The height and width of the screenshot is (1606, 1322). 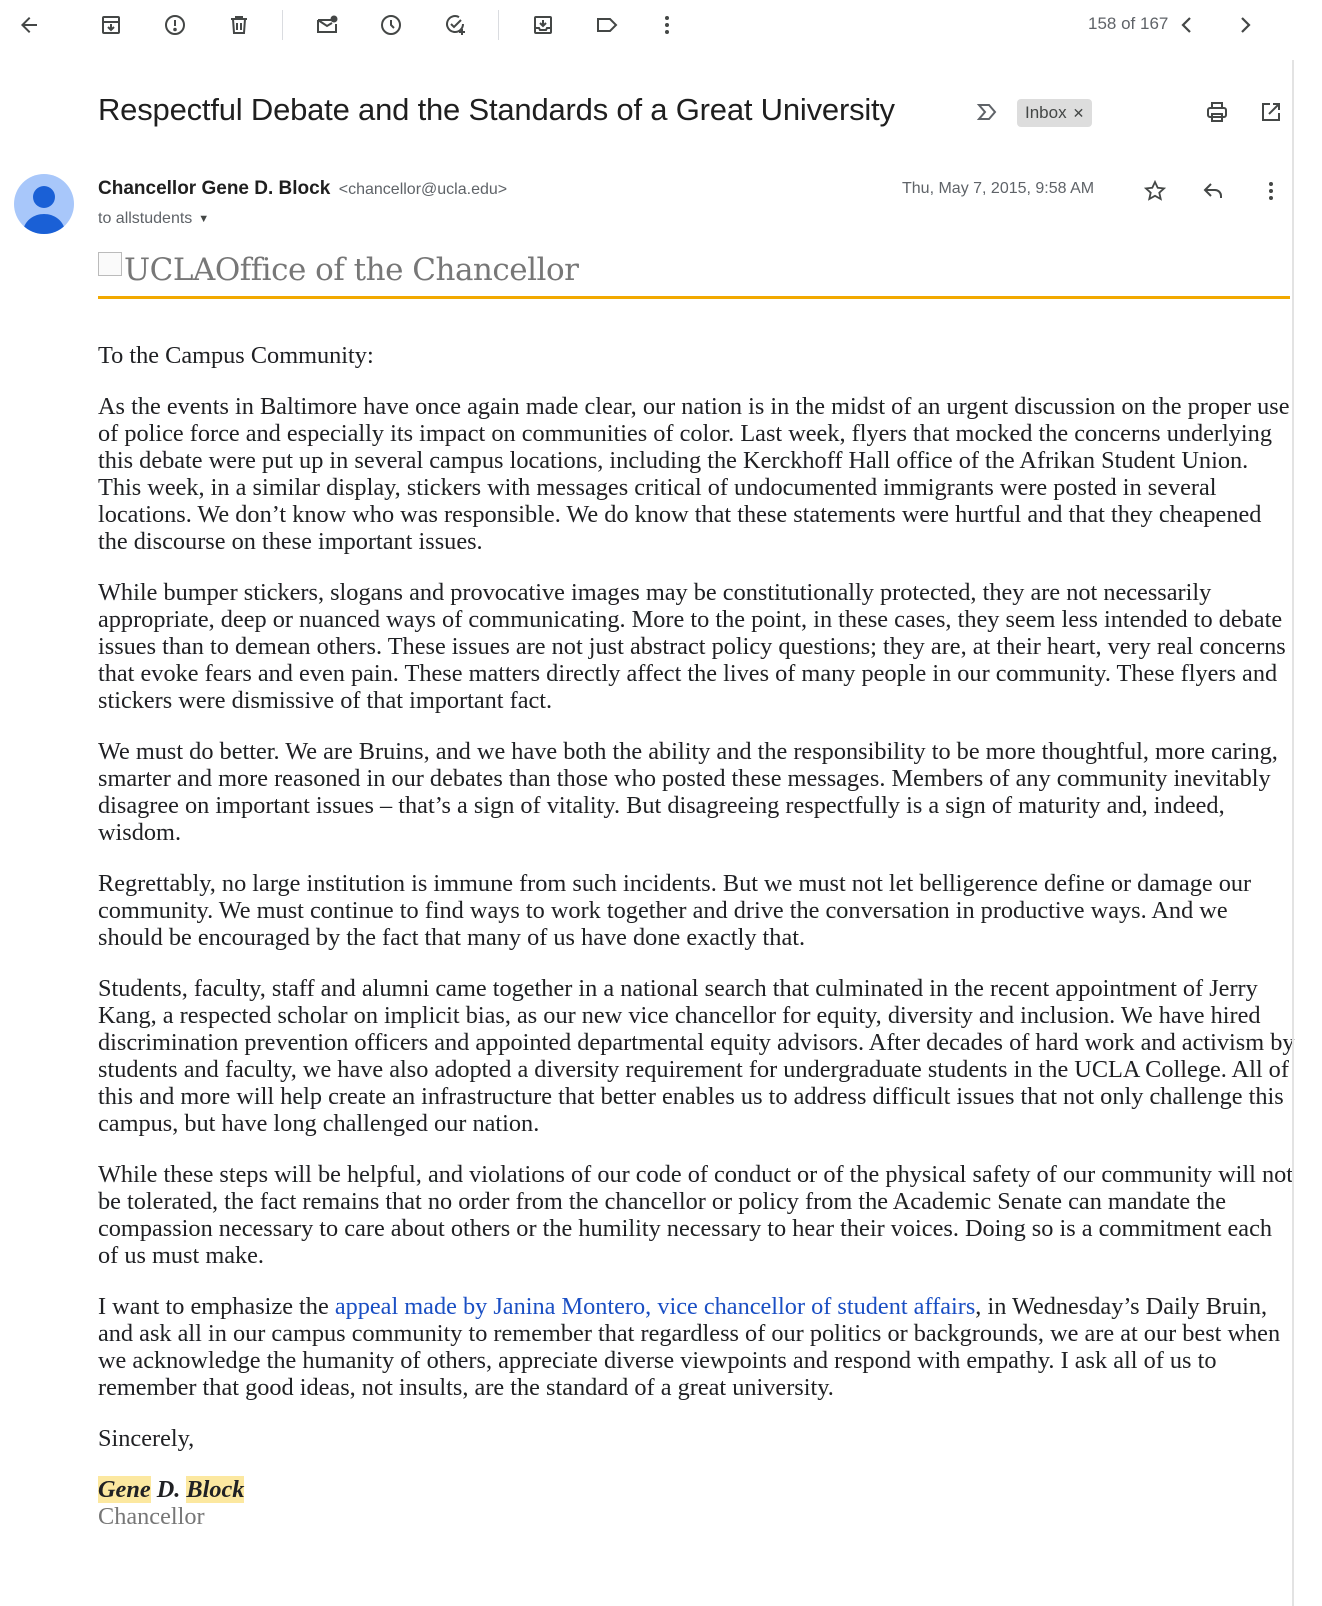 What do you see at coordinates (236, 355) in the screenshot?
I see `greeting: To the Campus Community:` at bounding box center [236, 355].